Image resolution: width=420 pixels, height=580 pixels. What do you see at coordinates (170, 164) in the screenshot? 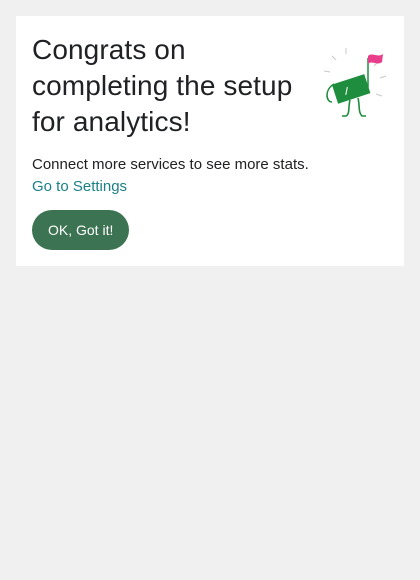
I see `card-description: Connect more services to see more stats.` at bounding box center [170, 164].